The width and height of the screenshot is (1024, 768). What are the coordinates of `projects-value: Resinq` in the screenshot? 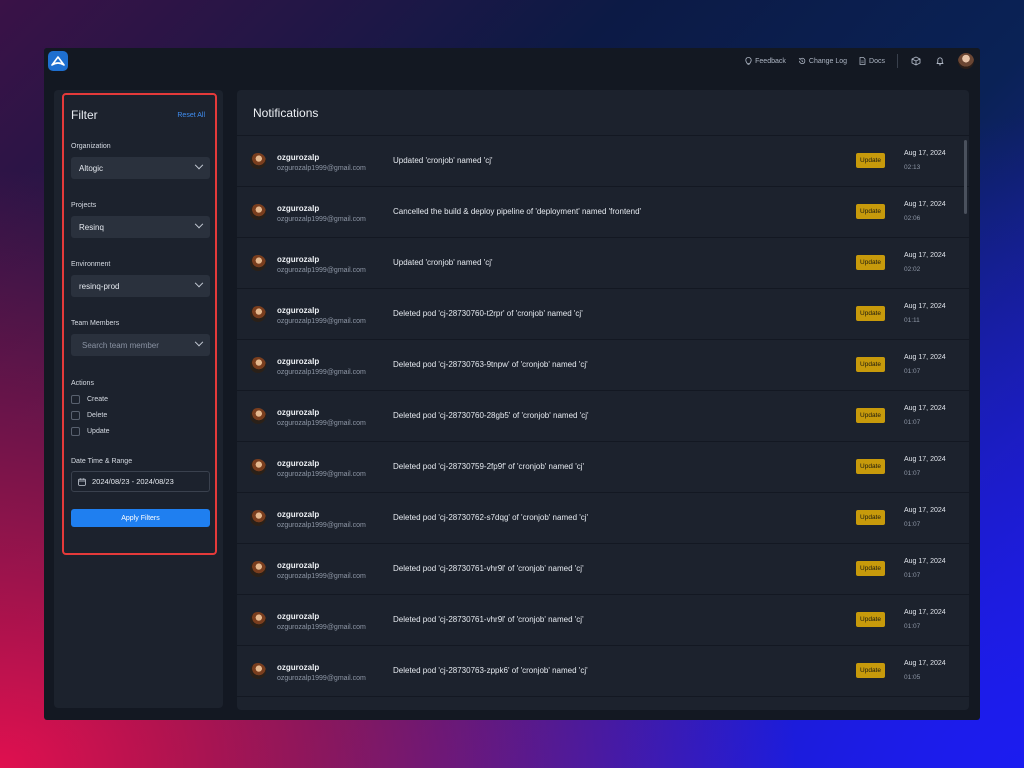 It's located at (91, 227).